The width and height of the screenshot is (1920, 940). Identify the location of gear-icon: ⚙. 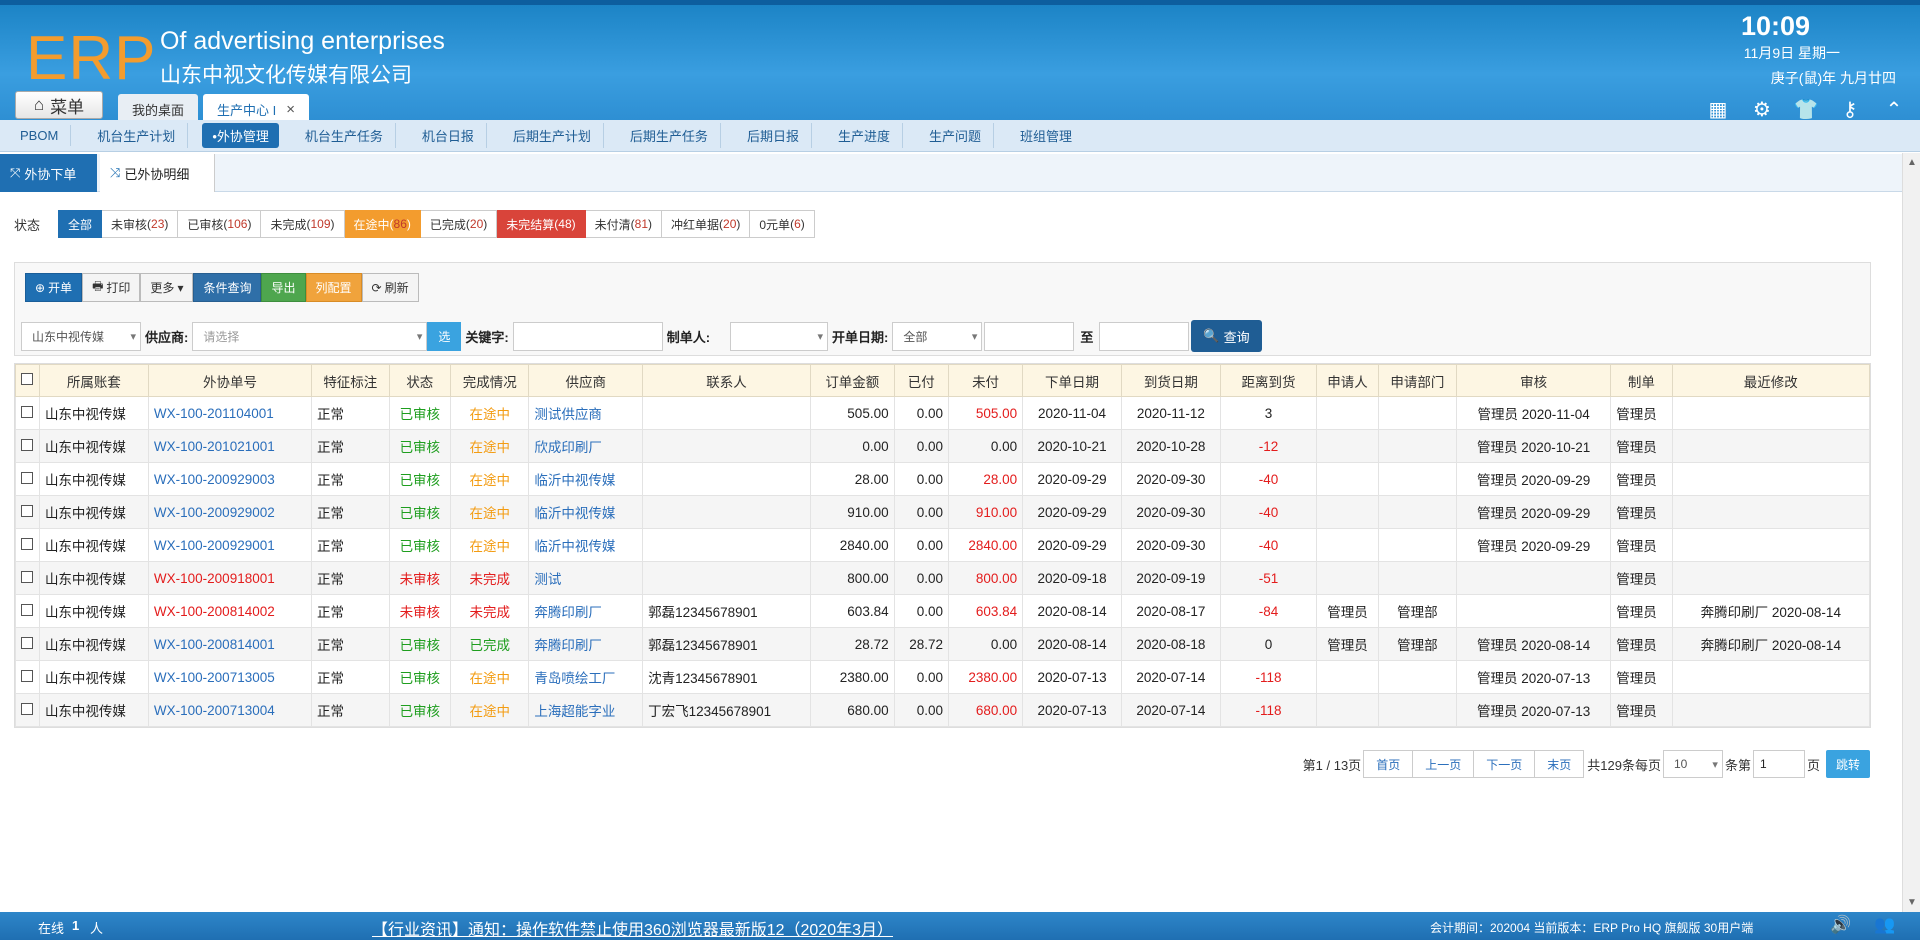
(1762, 109).